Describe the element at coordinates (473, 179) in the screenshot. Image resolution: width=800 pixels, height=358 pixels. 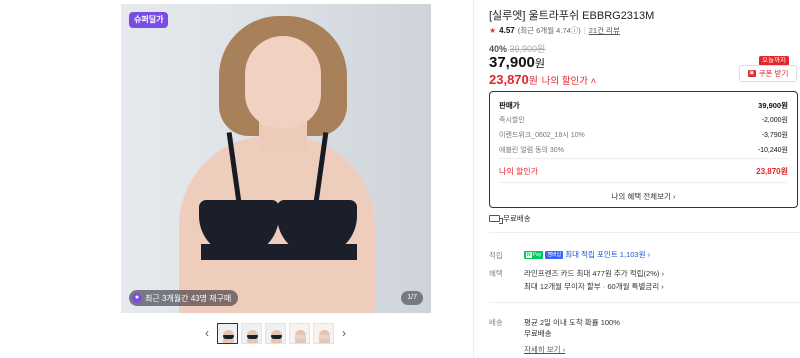
I see `column-divider` at that location.